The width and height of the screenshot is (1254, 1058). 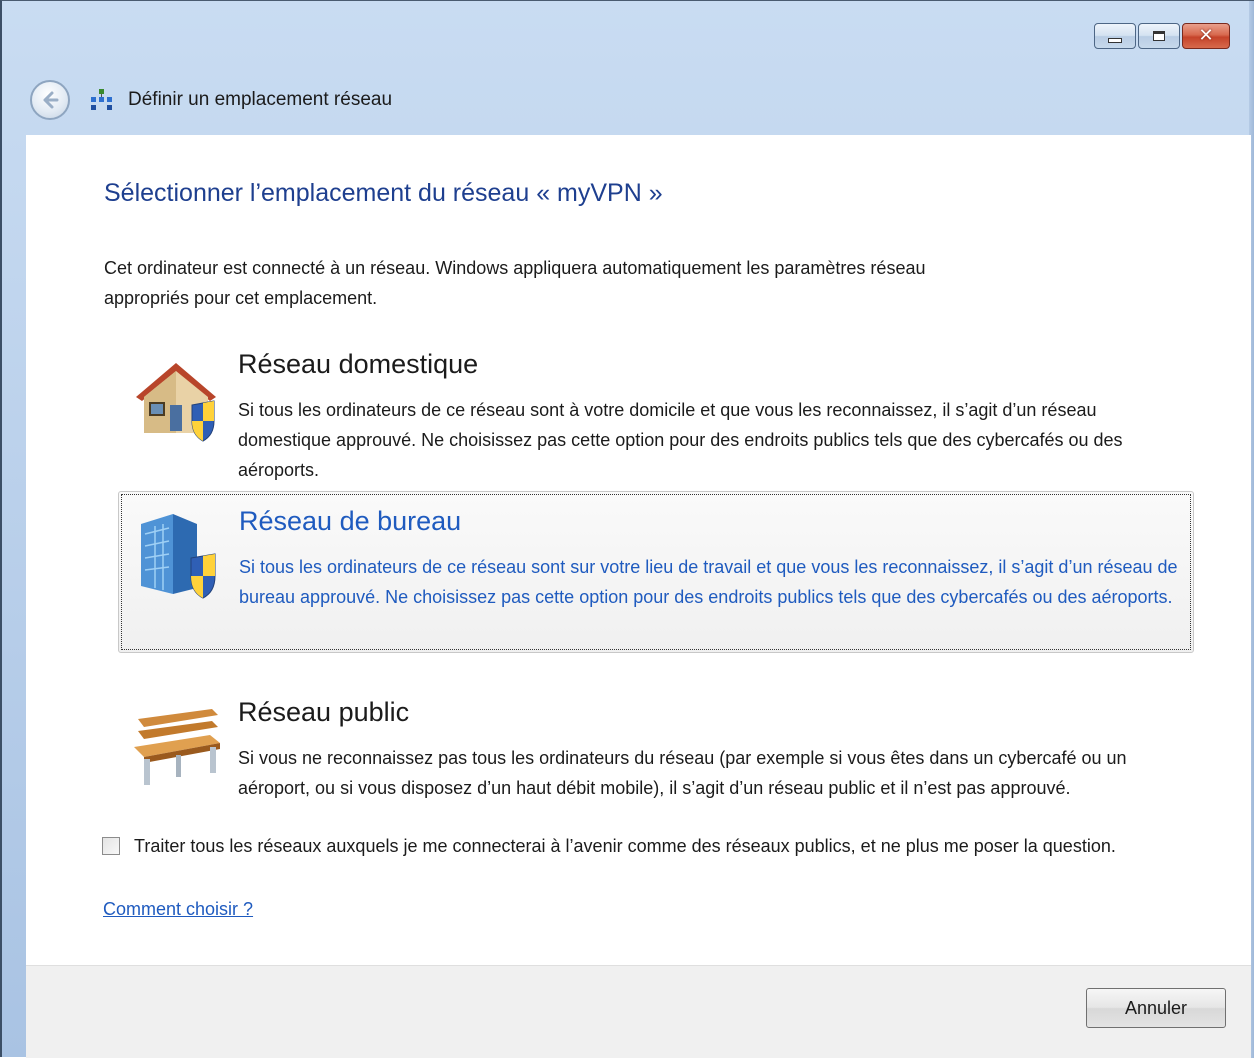 What do you see at coordinates (638, 1011) in the screenshot?
I see `footer-bar: Annuler` at bounding box center [638, 1011].